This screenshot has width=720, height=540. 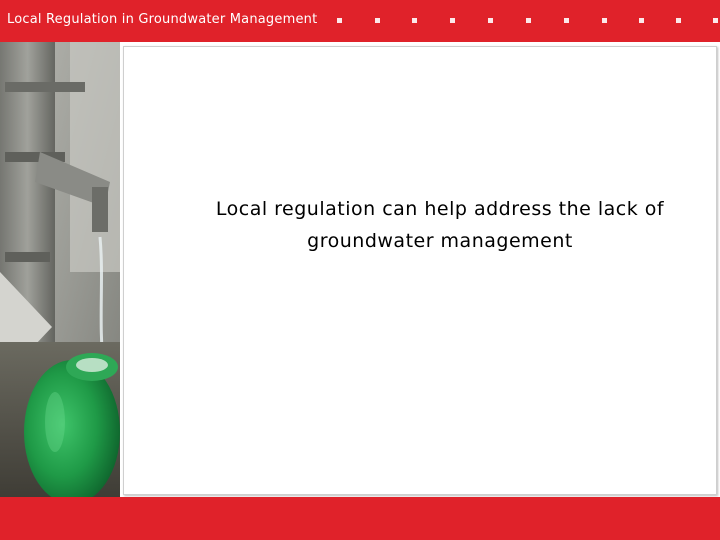 What do you see at coordinates (360, 518) in the screenshot?
I see `footer-bar` at bounding box center [360, 518].